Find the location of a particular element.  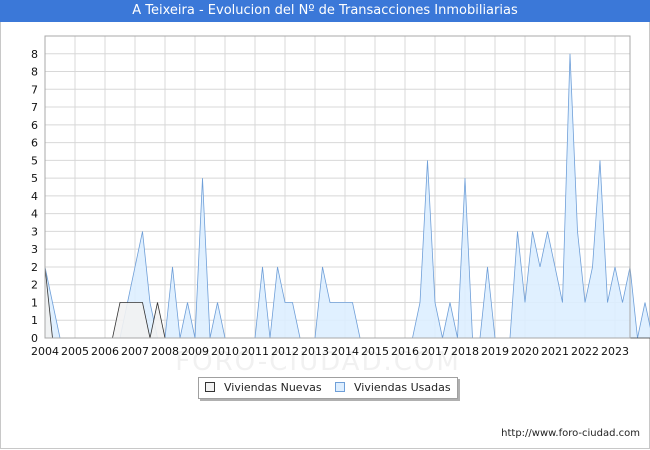

x-tick-label: 2016 is located at coordinates (405, 351).